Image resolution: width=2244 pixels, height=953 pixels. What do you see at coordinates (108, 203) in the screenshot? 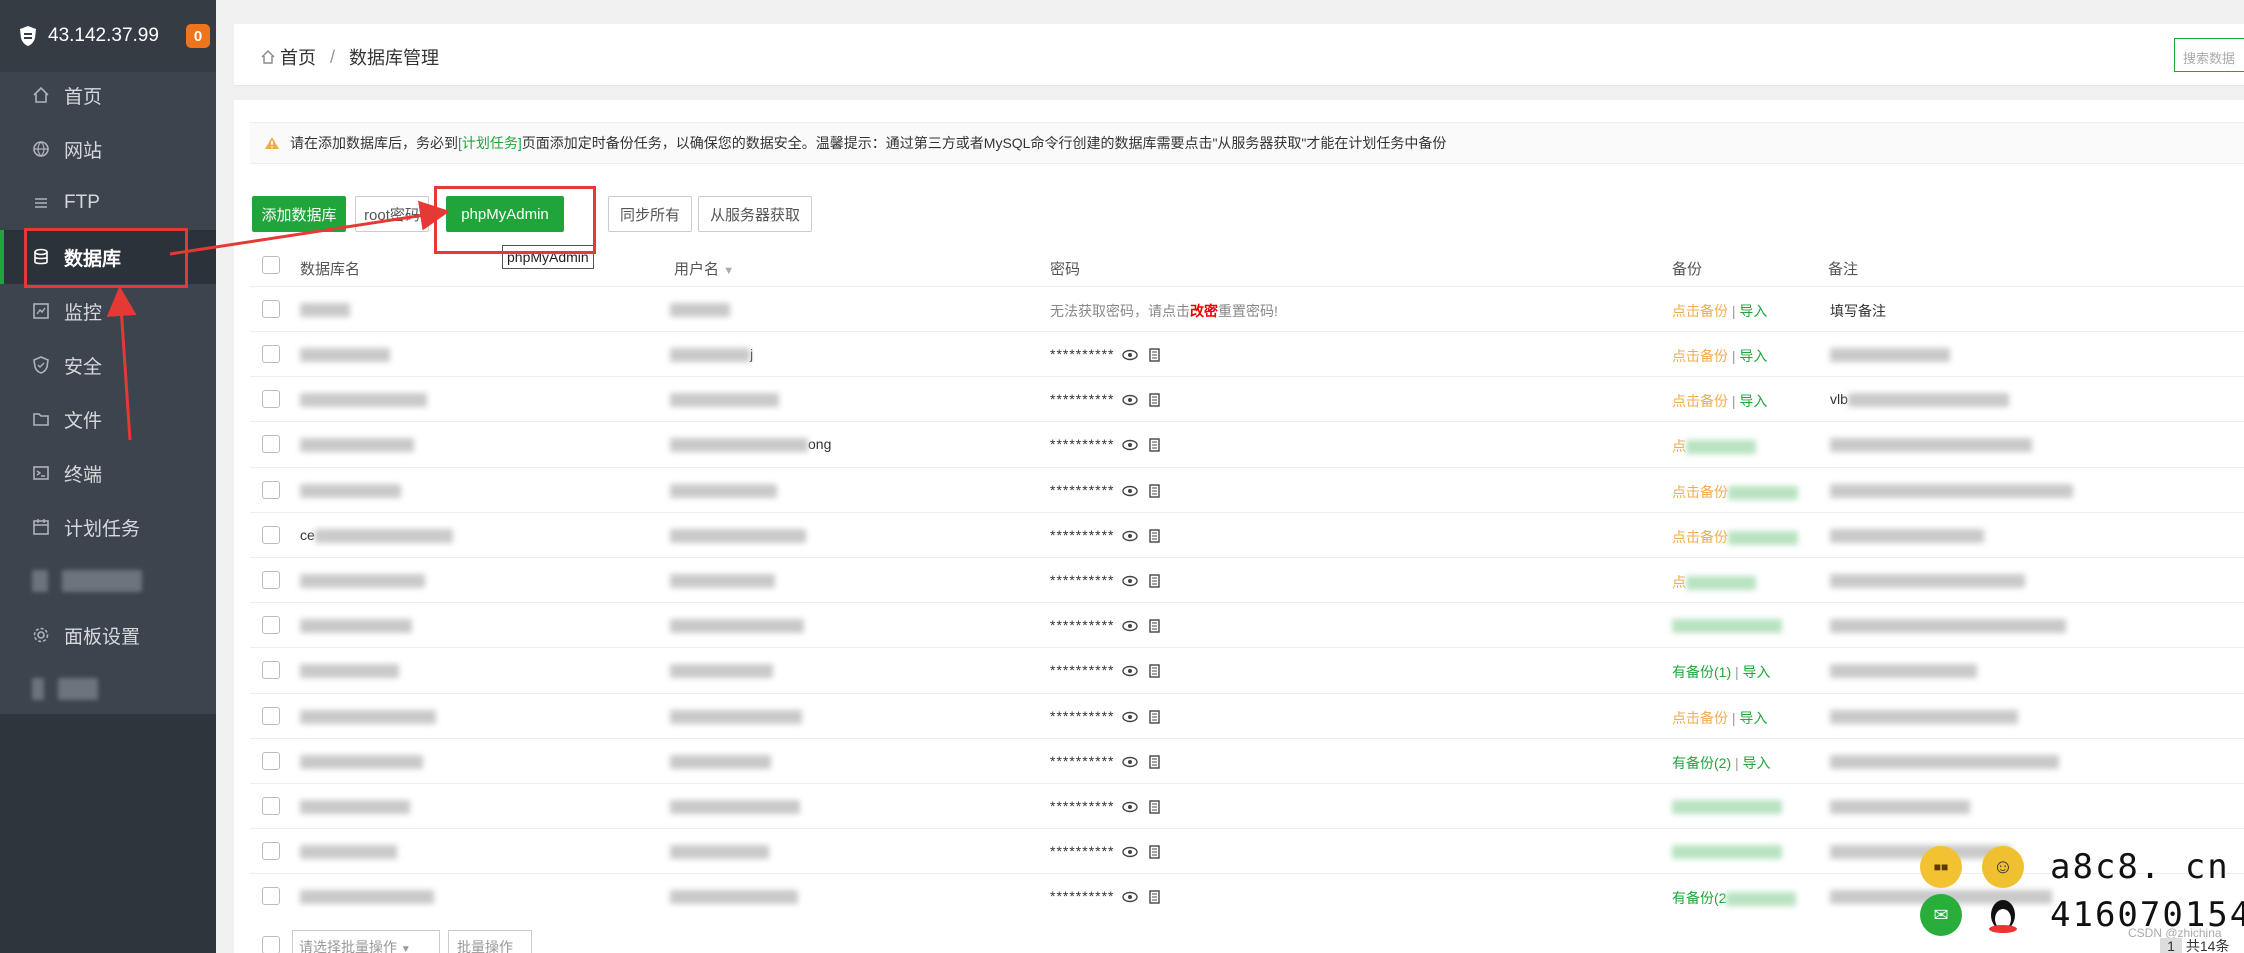
I see `sidebar-item-ftp: FTP` at bounding box center [108, 203].